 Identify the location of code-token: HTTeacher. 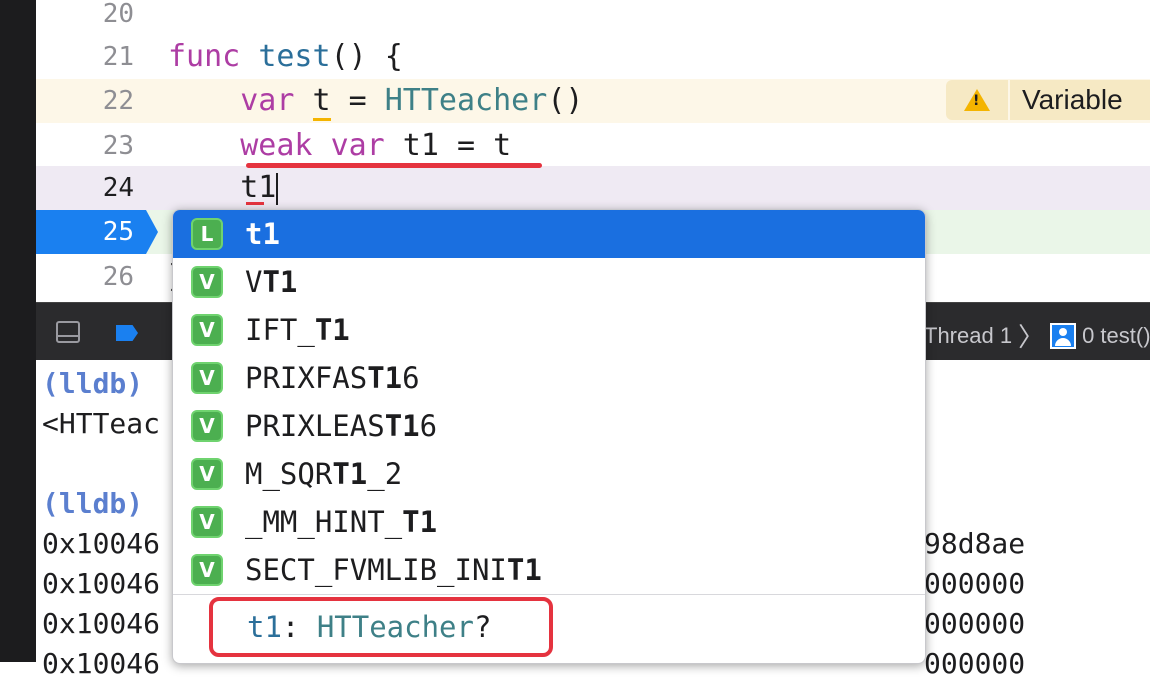
(466, 100).